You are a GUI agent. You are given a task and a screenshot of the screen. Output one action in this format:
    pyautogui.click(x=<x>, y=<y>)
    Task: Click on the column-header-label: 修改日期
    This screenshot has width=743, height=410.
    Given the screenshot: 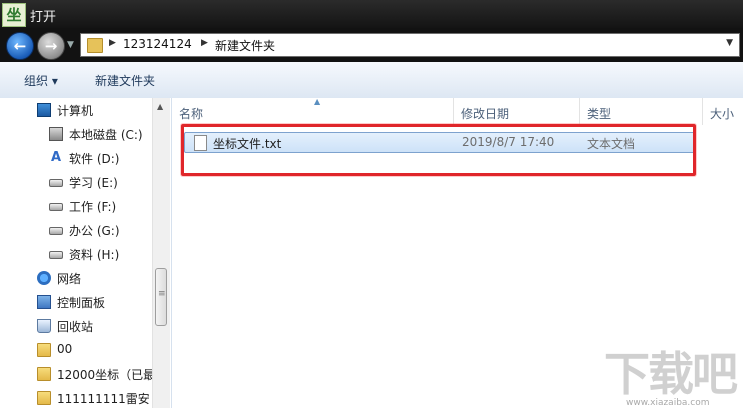 What is the action you would take?
    pyautogui.click(x=485, y=114)
    